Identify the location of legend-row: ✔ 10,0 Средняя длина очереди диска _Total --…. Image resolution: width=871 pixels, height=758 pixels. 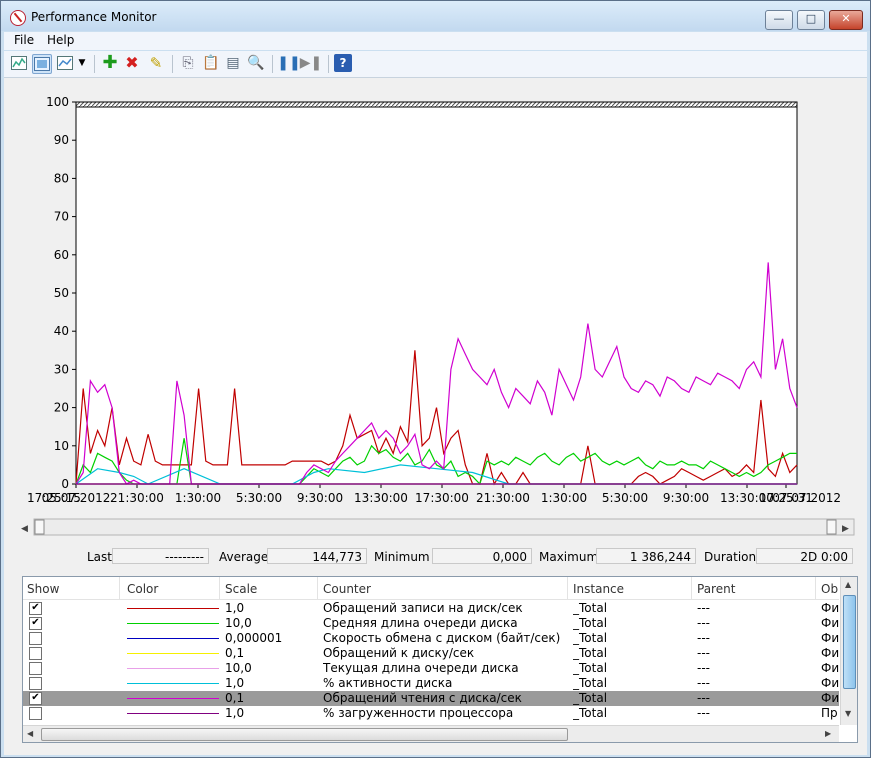
(431, 623).